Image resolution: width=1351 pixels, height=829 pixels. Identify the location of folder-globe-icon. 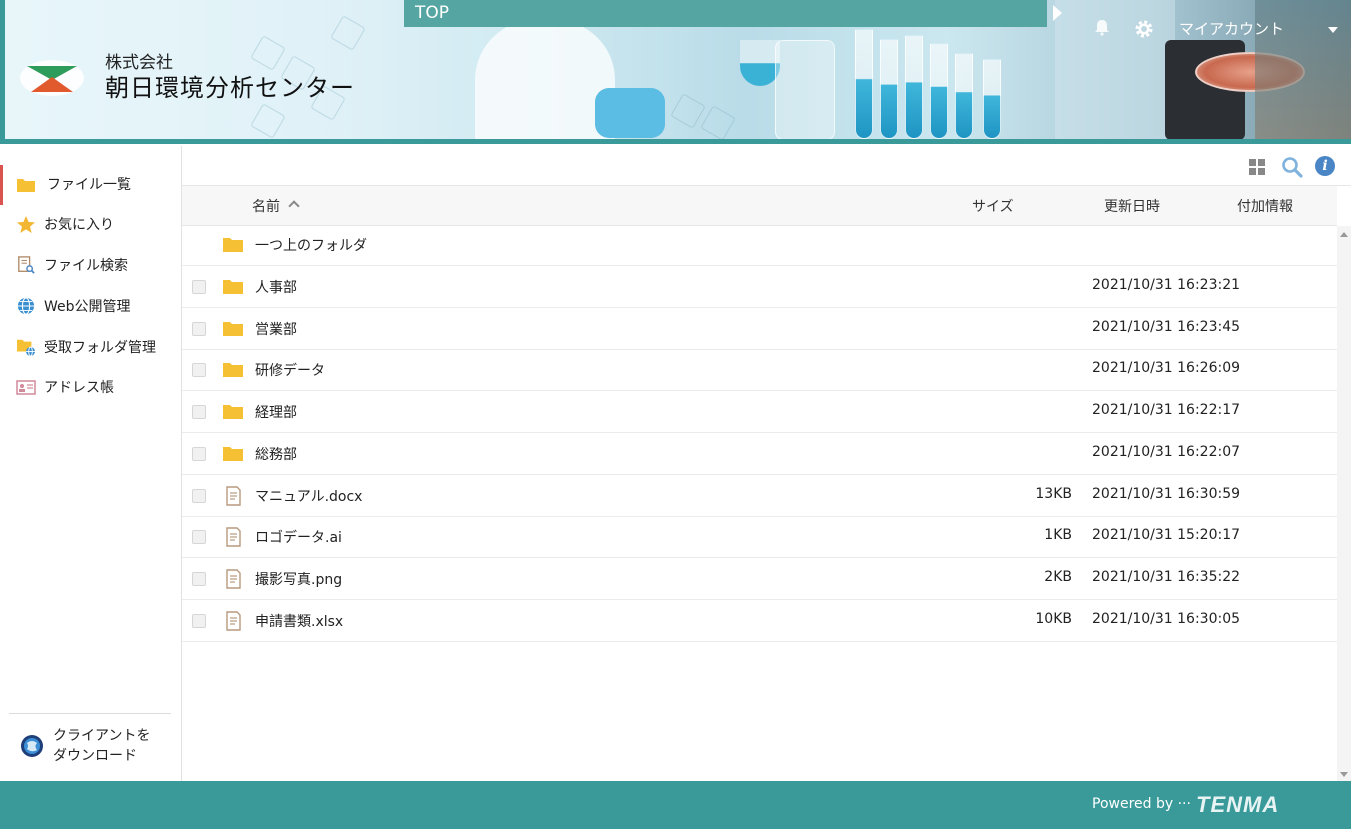
(26, 347).